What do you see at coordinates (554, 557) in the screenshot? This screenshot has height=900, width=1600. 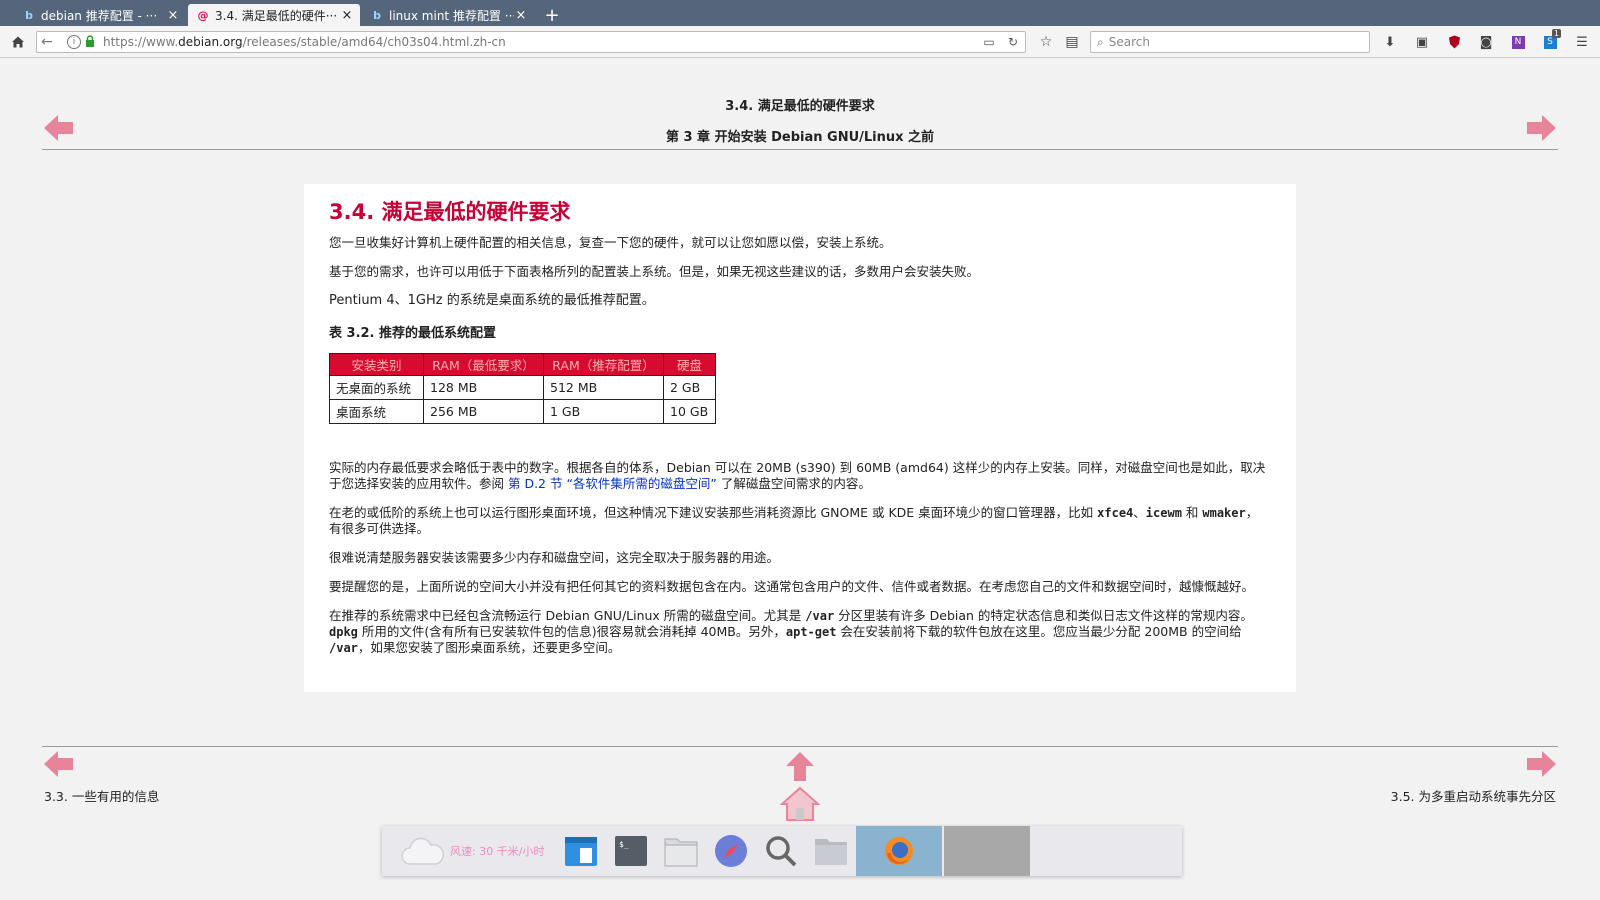 I see `paragraph-server: 很难说清楚服务器安装该需要多少内存和磁盘空间，这完全取决于服务器的用途。` at bounding box center [554, 557].